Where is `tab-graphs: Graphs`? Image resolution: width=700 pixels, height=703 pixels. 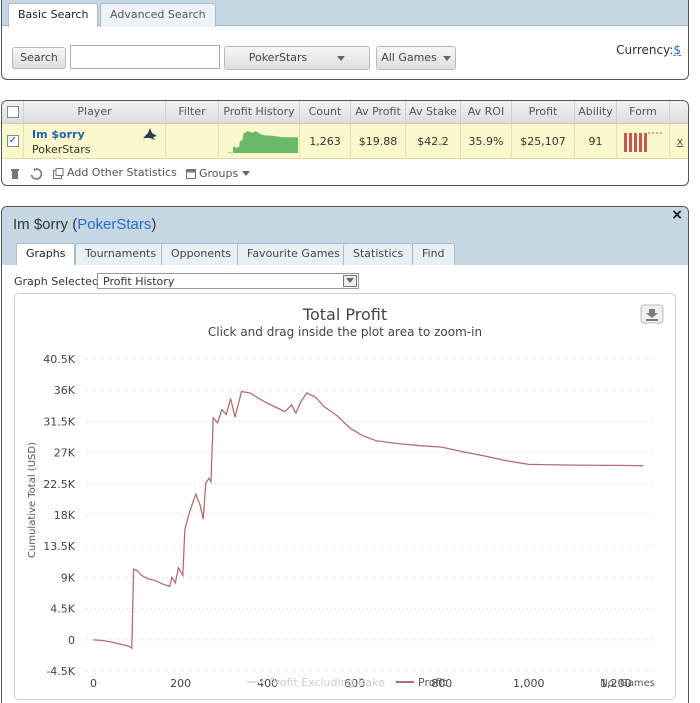 tab-graphs: Graphs is located at coordinates (46, 254).